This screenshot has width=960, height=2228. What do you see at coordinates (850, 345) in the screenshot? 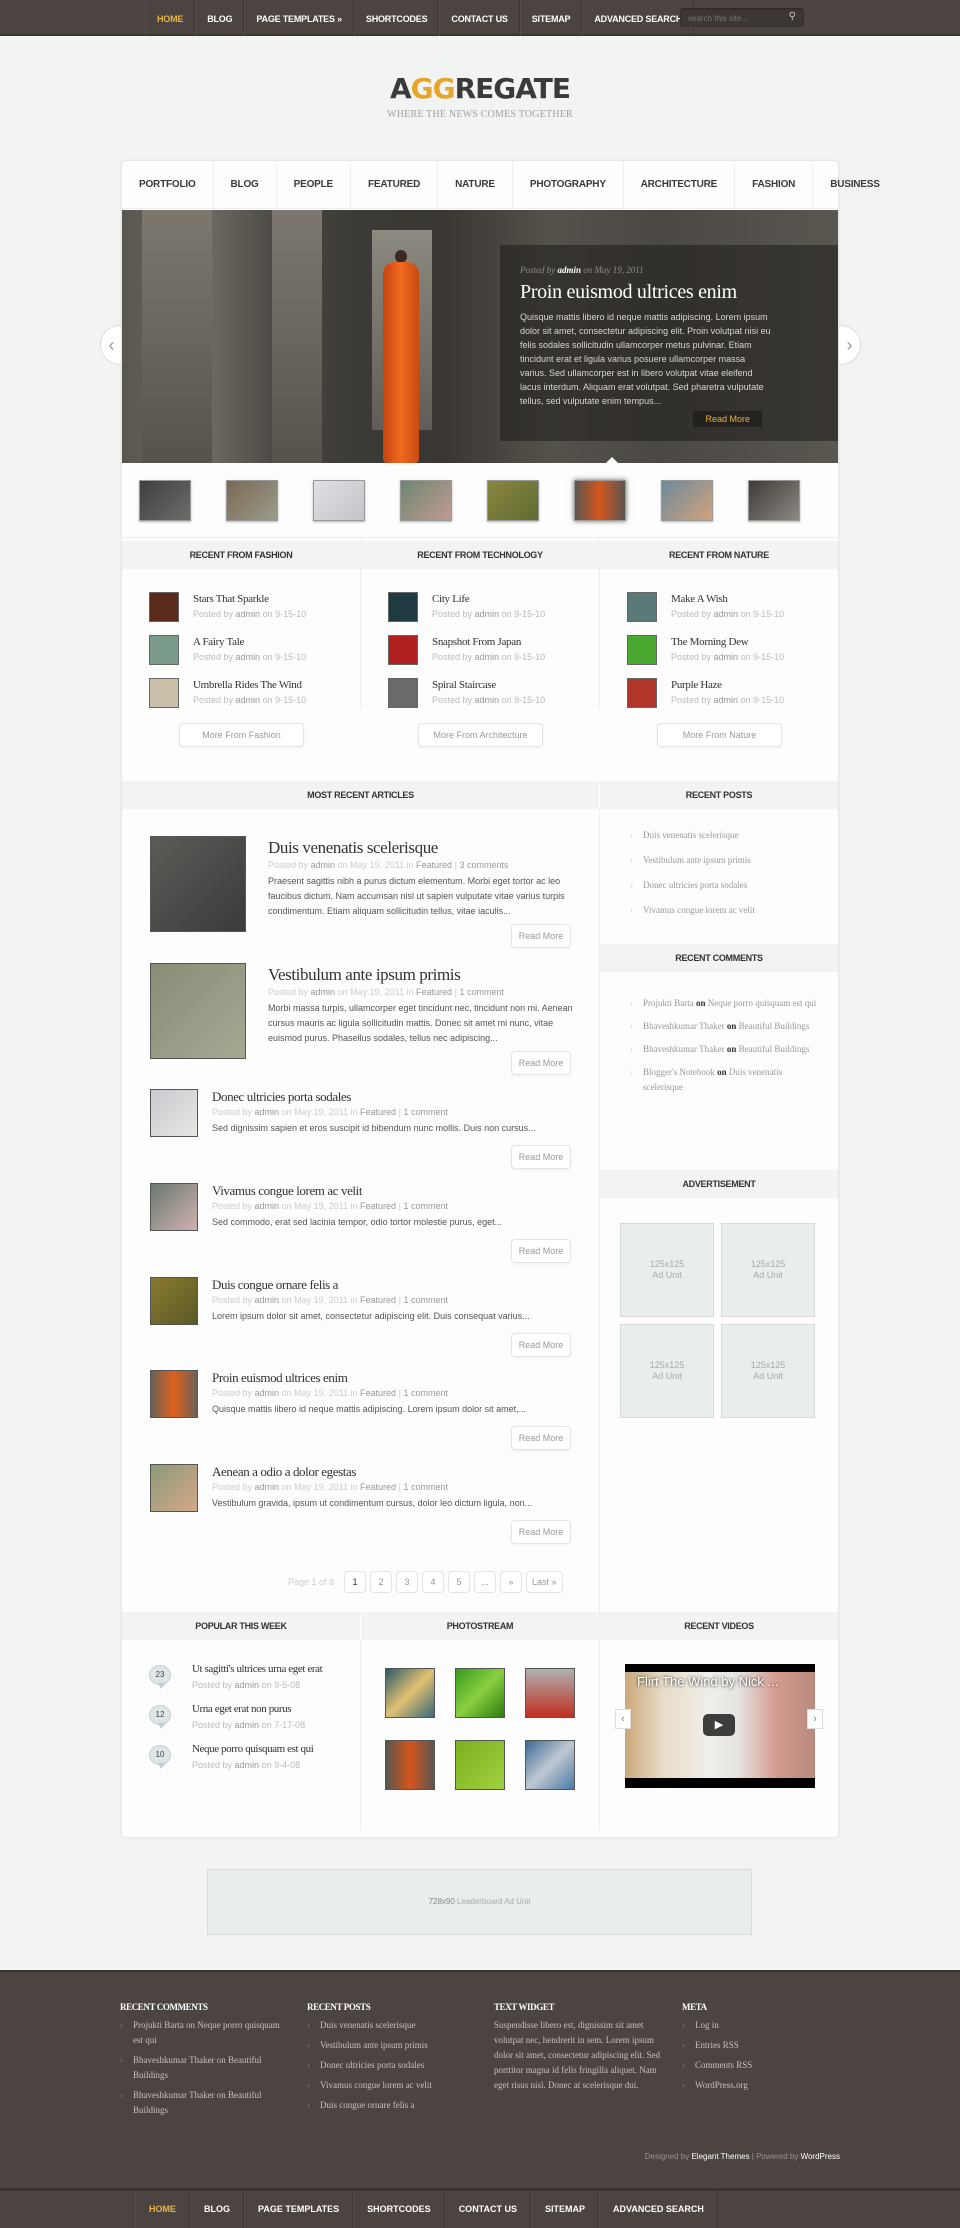
I see `slider-next-button: ›` at bounding box center [850, 345].